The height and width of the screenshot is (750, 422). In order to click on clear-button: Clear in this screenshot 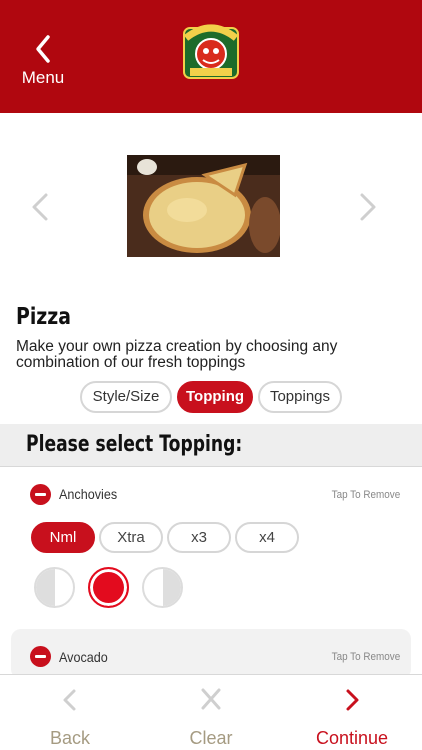, I will do `click(211, 712)`.